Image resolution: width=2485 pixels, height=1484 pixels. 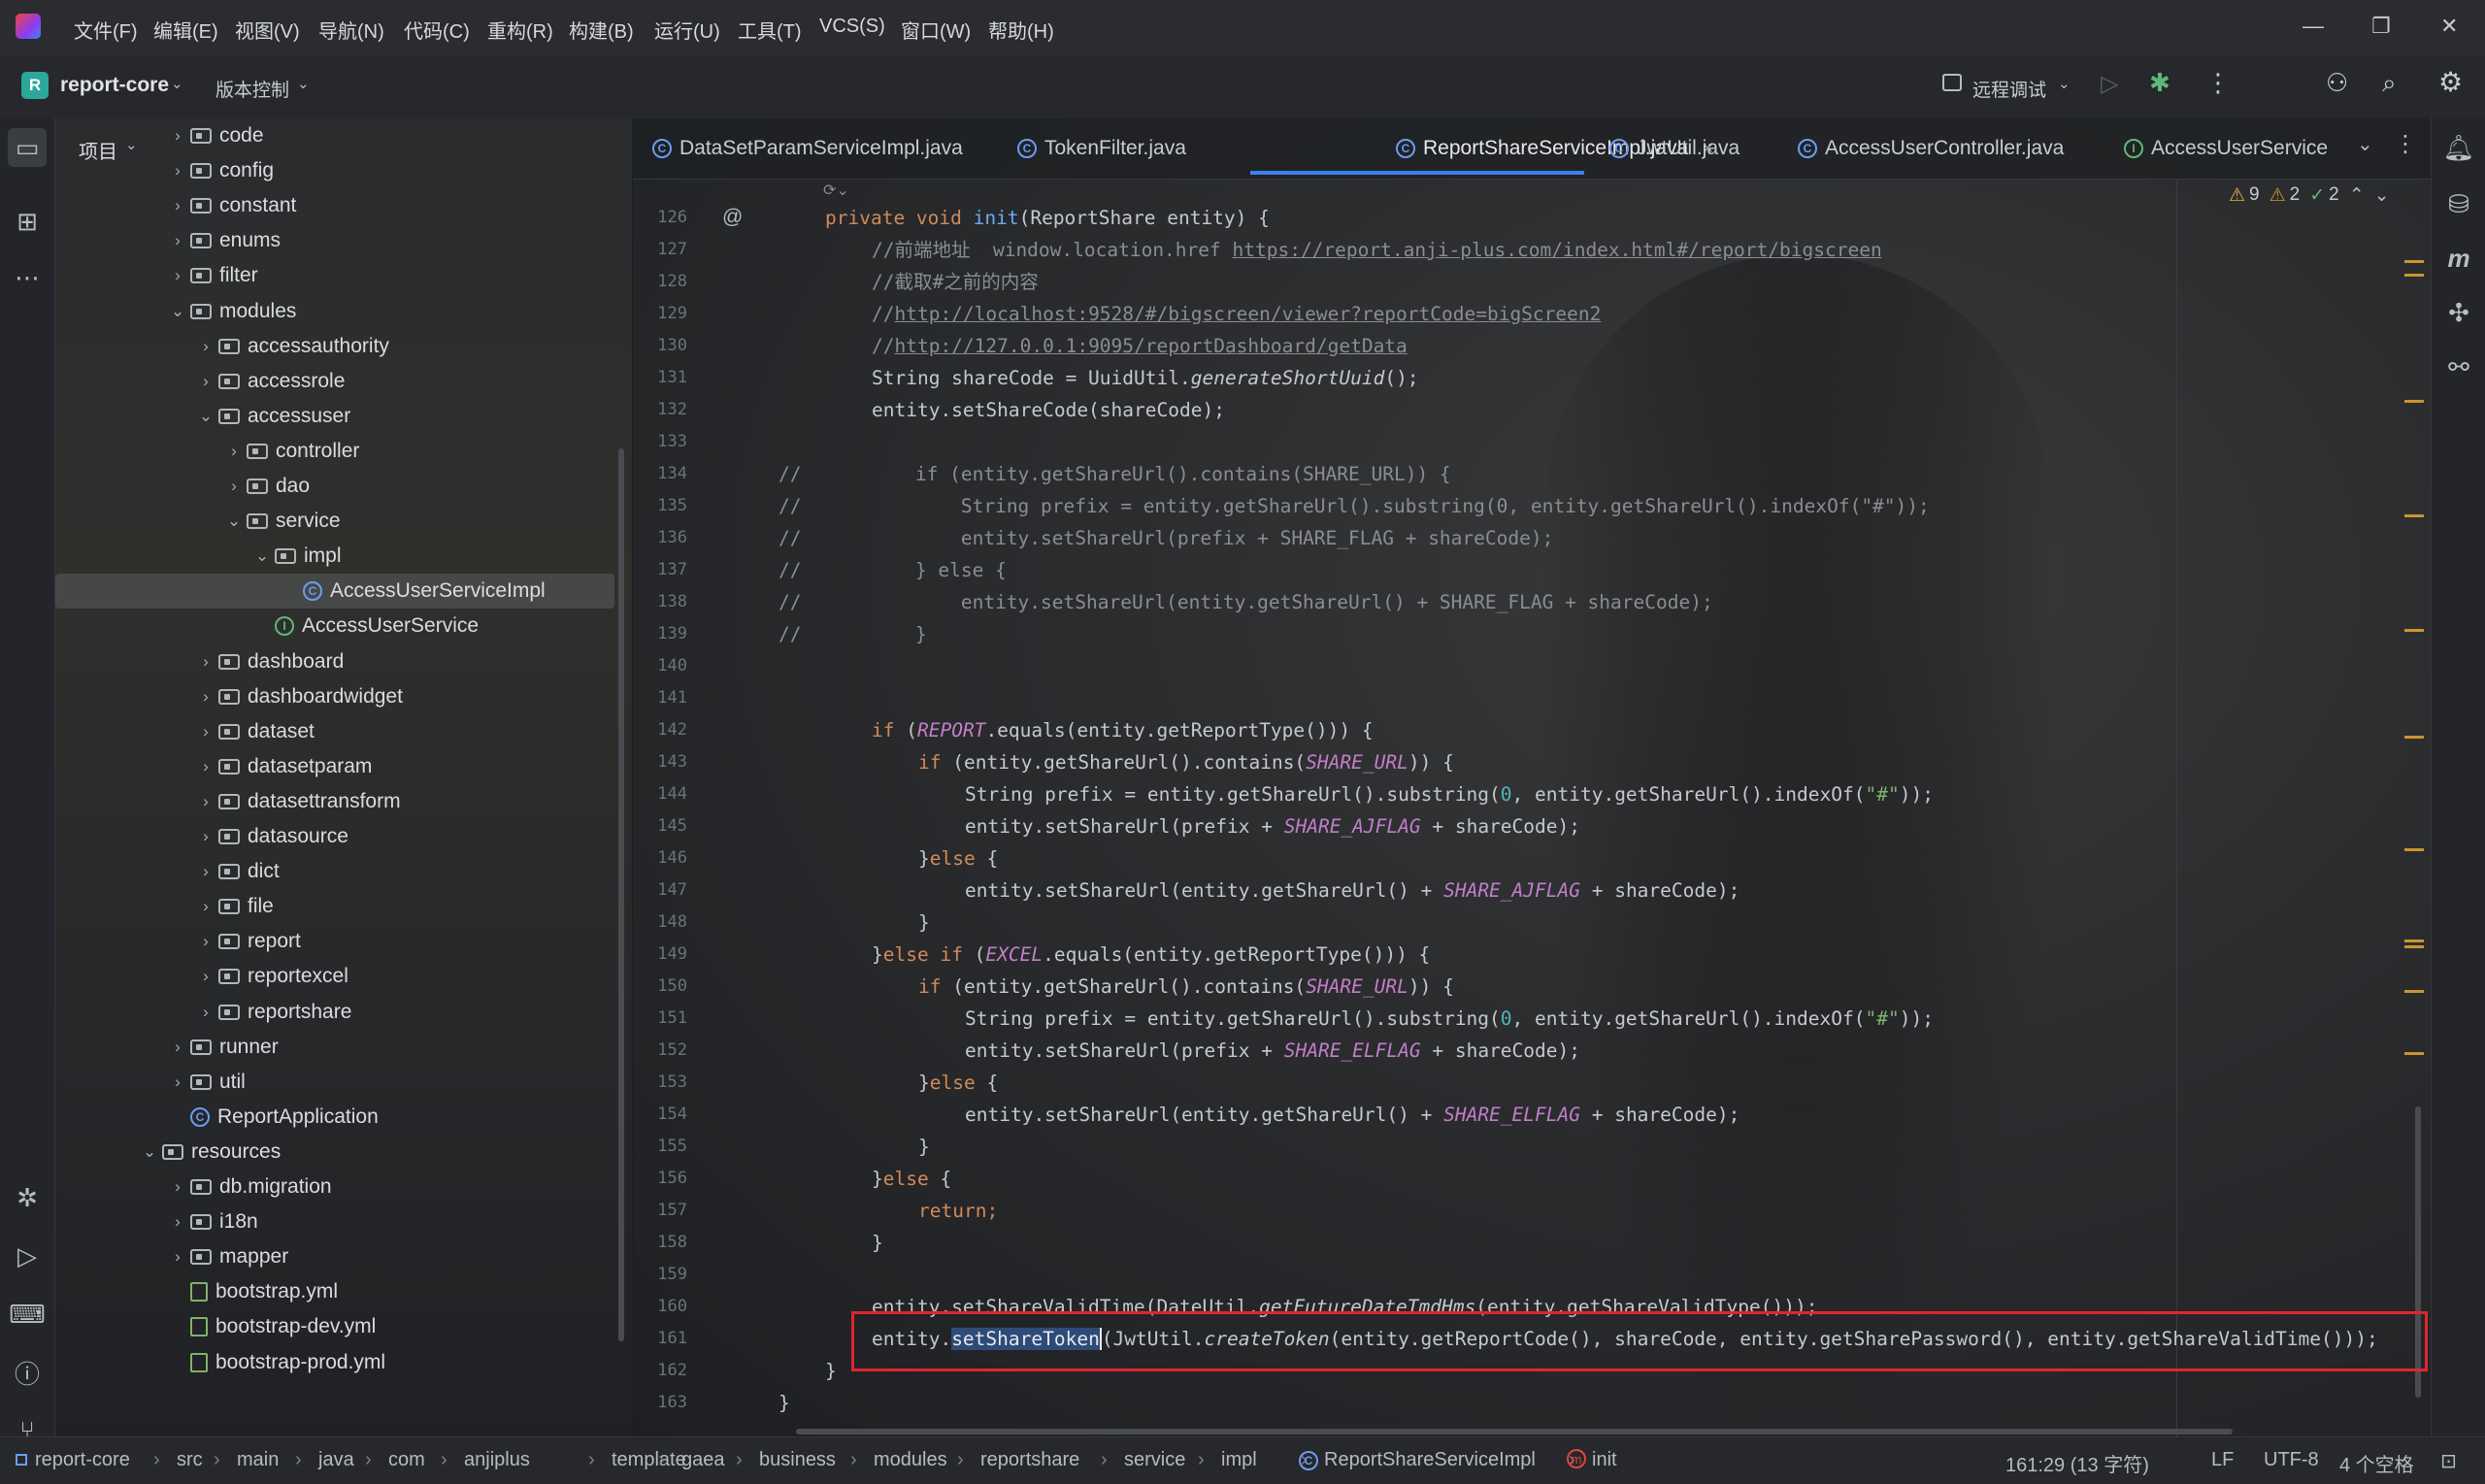 What do you see at coordinates (497, 1460) in the screenshot?
I see `breadcrumb-item: anjiplus` at bounding box center [497, 1460].